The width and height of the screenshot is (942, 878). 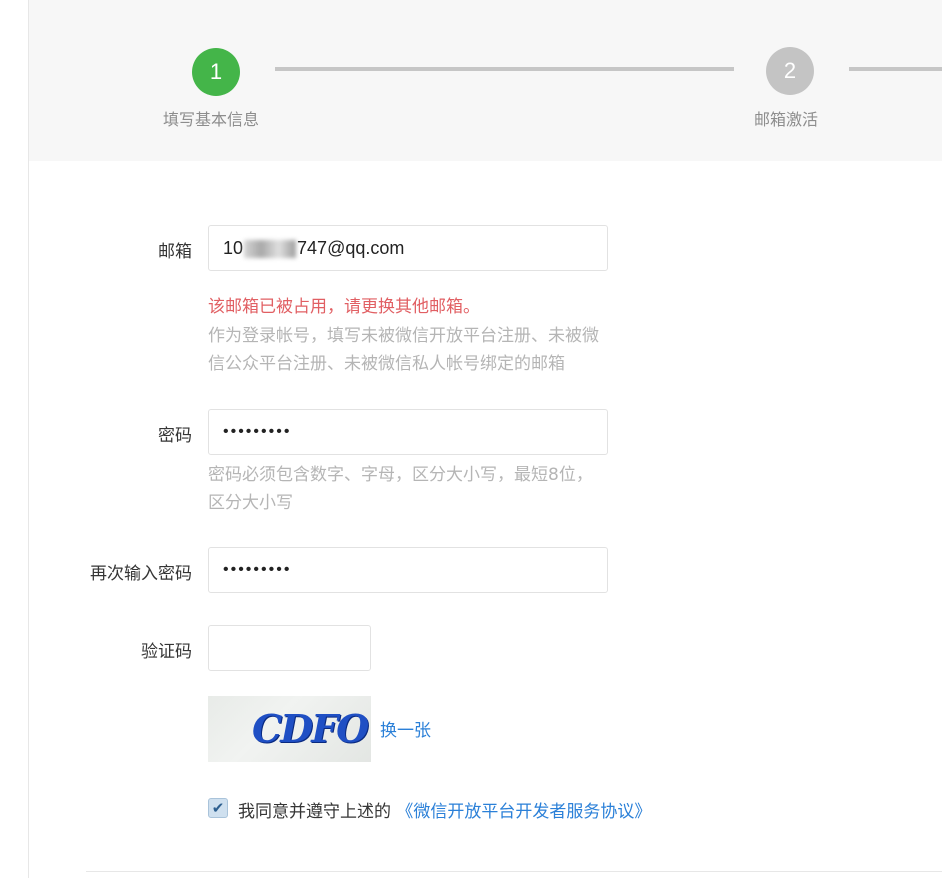 I want to click on captcha-image: CDFO, so click(x=289, y=729).